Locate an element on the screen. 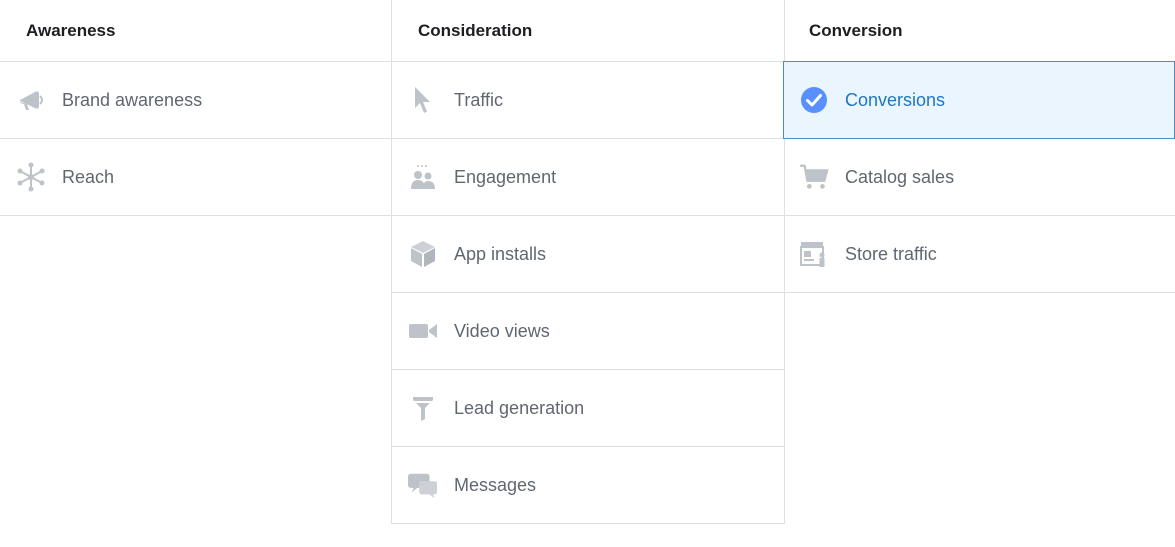  objective-brand-awareness: Brand awareness is located at coordinates (195, 100).